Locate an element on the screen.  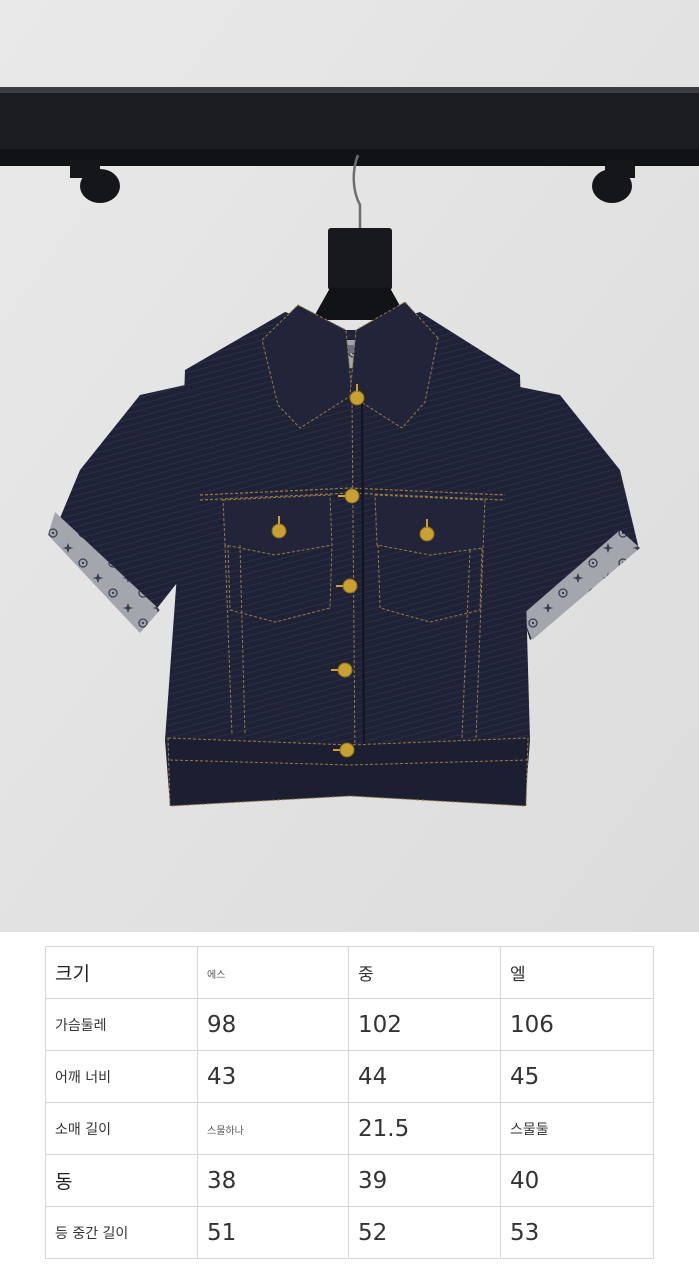
cell-value: 스물하나 is located at coordinates (273, 1128).